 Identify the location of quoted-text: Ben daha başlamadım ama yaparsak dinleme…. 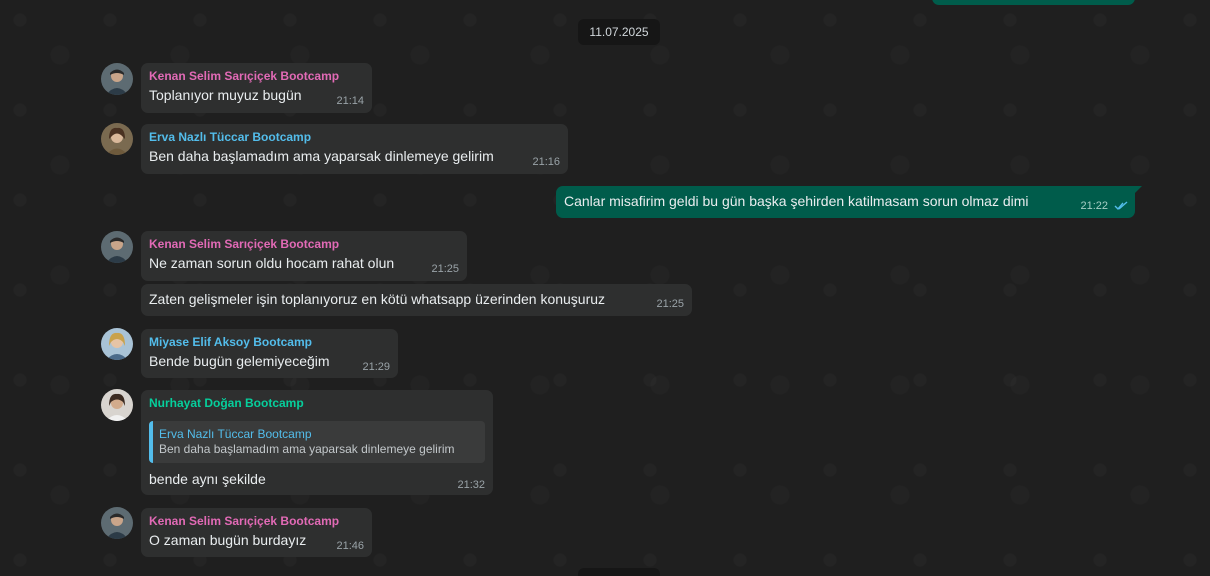
(307, 449).